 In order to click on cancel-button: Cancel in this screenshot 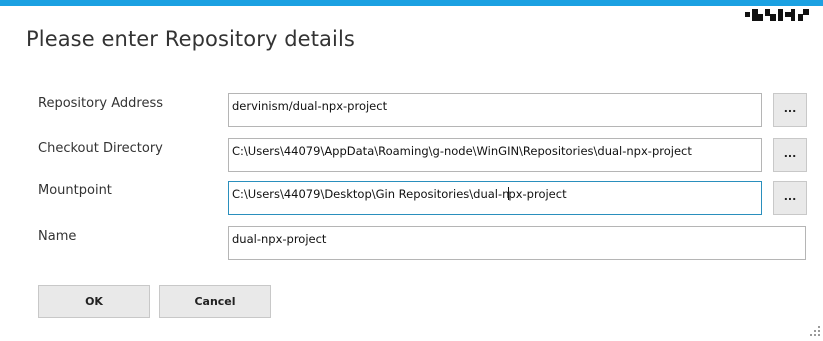, I will do `click(215, 301)`.